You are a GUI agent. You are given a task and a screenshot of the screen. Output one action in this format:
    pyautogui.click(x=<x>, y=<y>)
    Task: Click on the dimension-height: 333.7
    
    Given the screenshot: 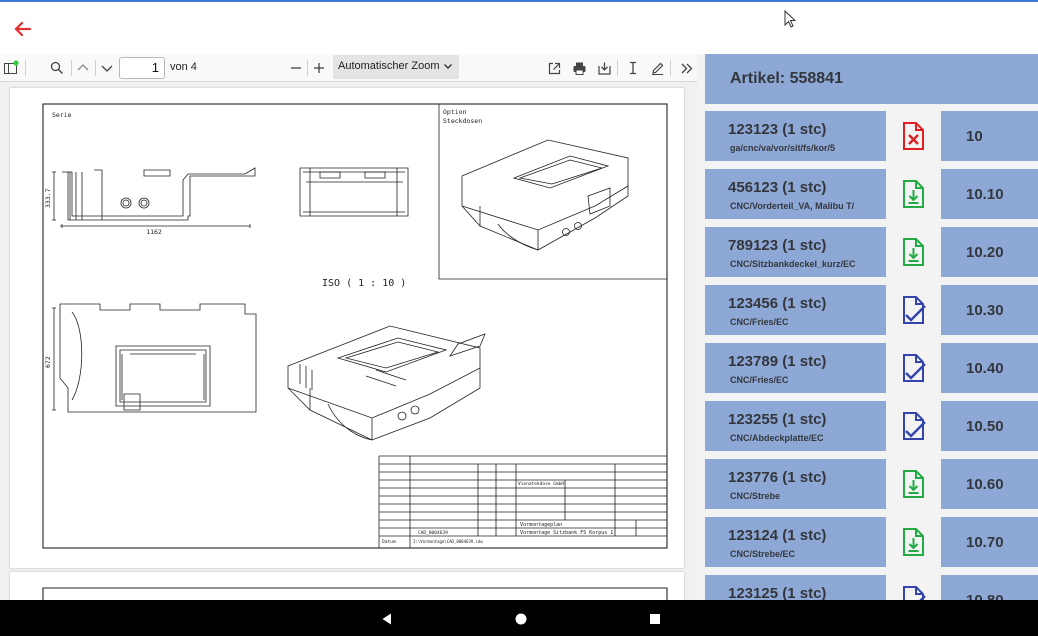 What is the action you would take?
    pyautogui.click(x=48, y=198)
    